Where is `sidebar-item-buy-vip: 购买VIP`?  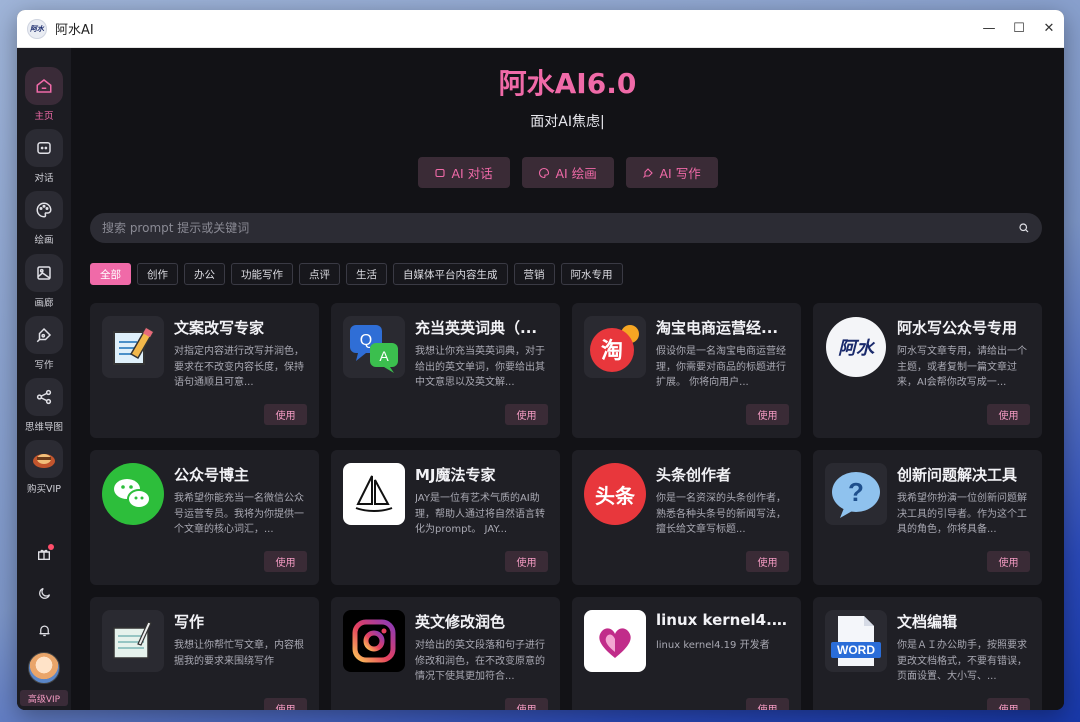
sidebar-item-buy-vip: 购买VIP is located at coordinates (44, 467).